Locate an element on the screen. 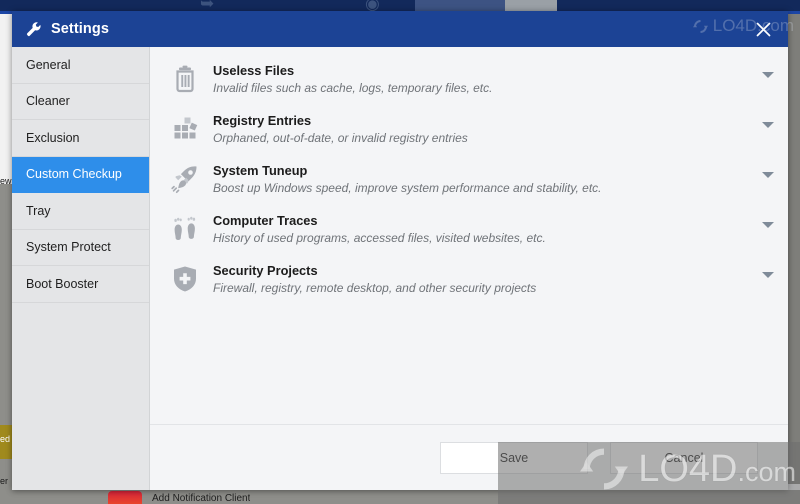 The image size is (800, 504). trash-icon is located at coordinates (185, 79).